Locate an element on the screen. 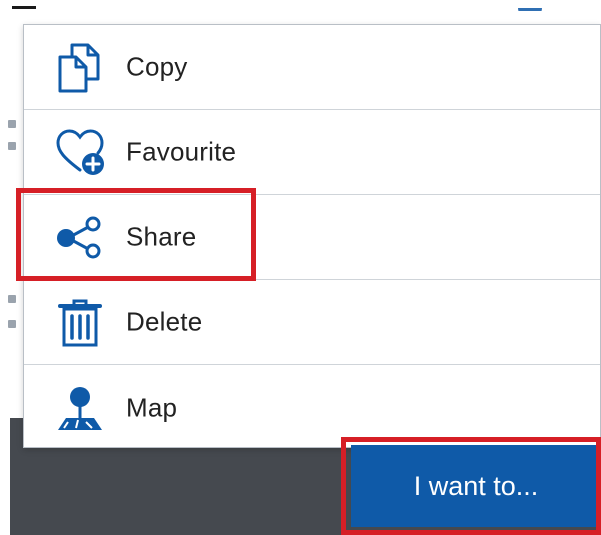 The width and height of the screenshot is (601, 535). copy-icon is located at coordinates (80, 67).